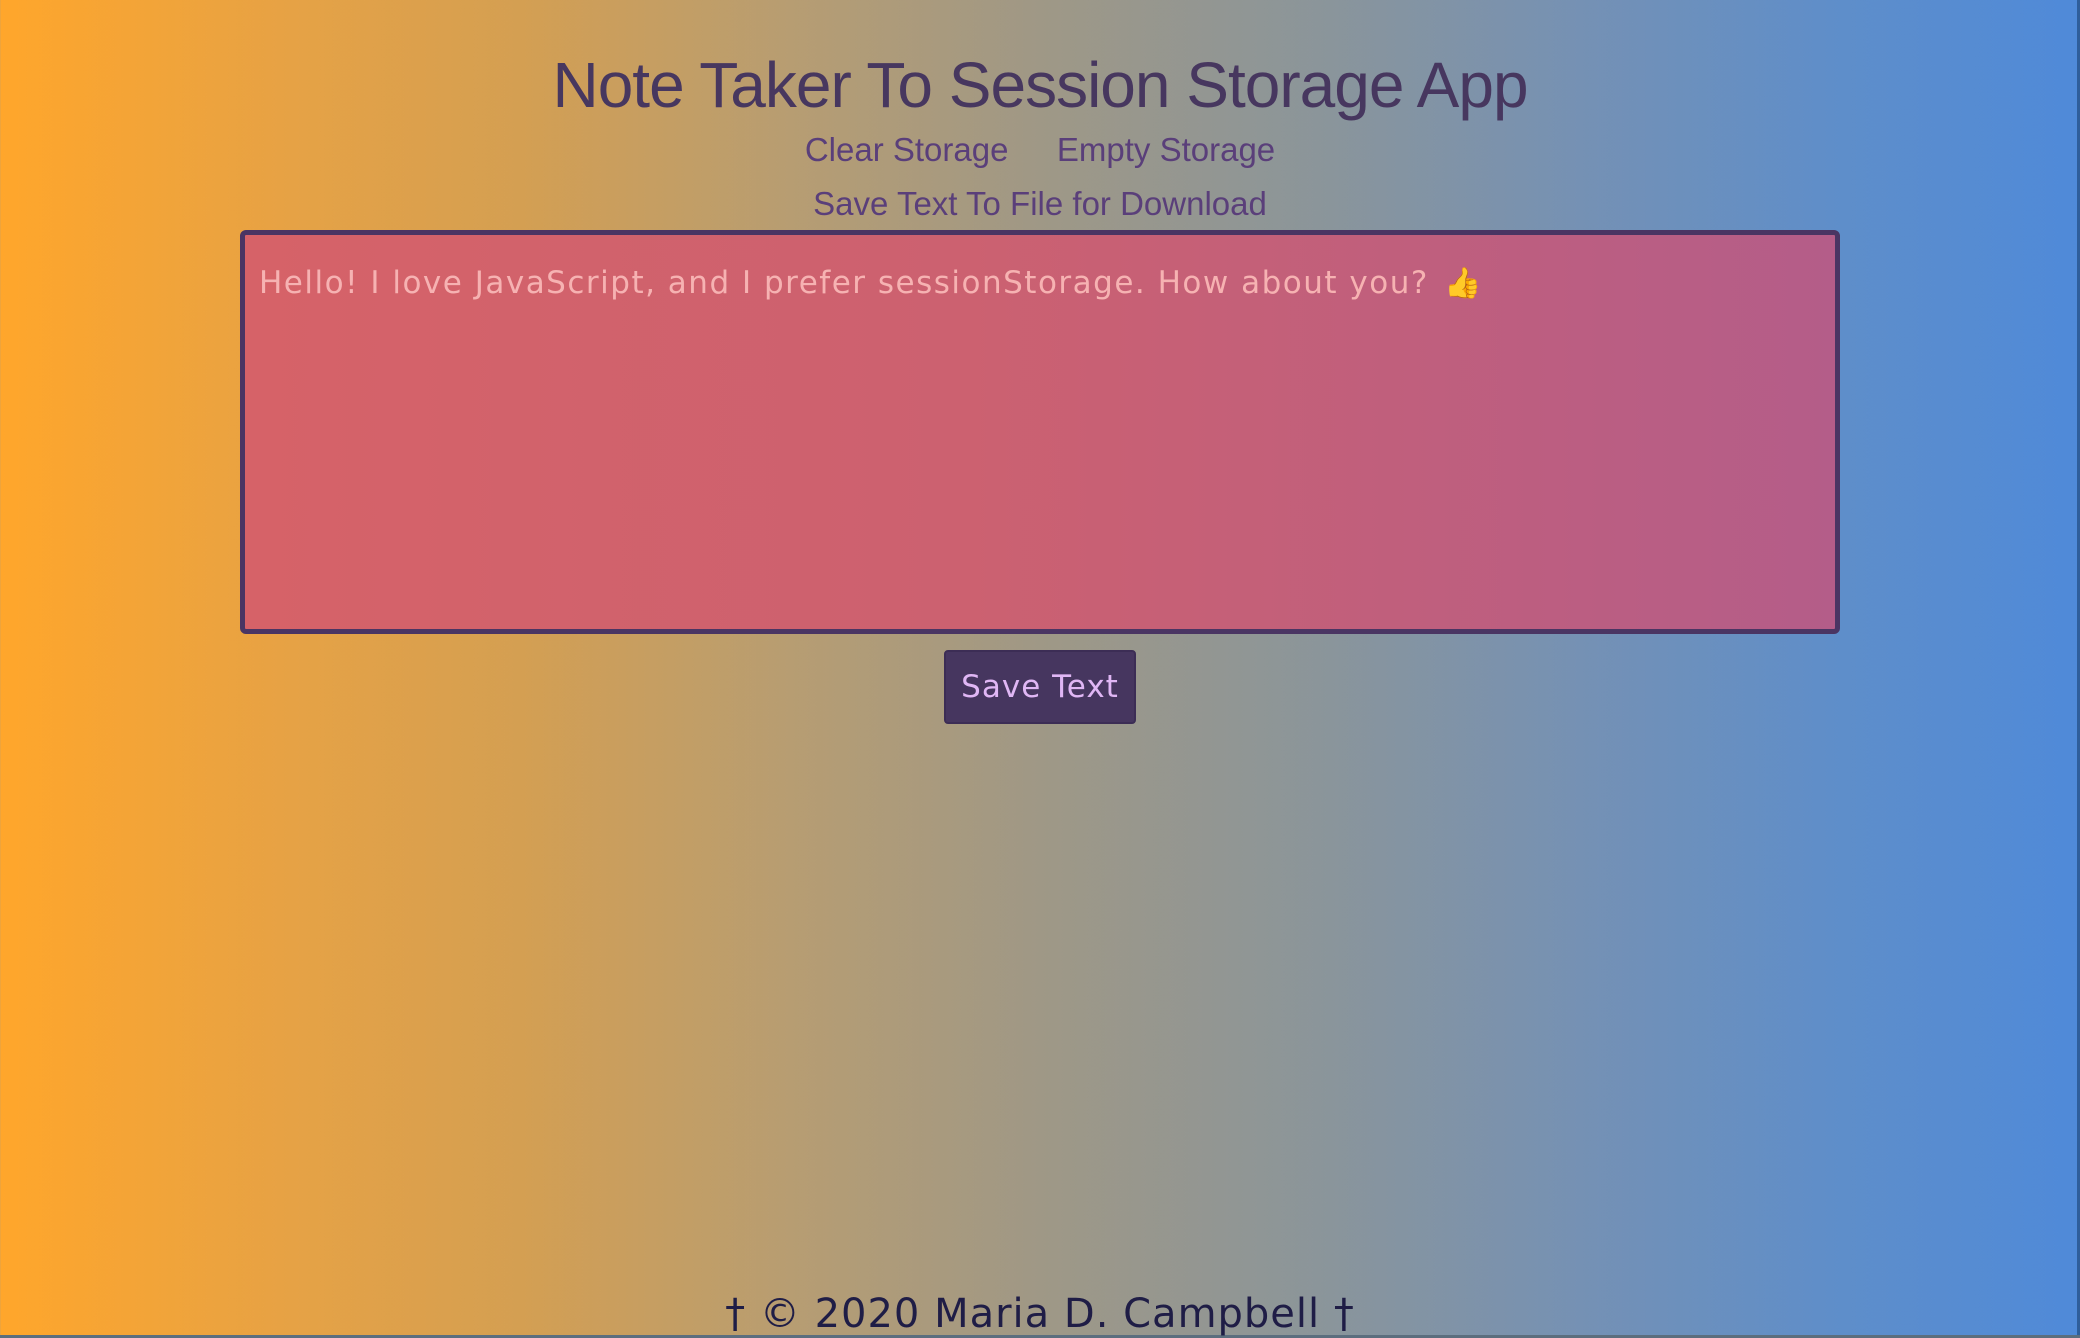 Image resolution: width=2080 pixels, height=1338 pixels. I want to click on download-nav: Save Text To File for Download, so click(1040, 204).